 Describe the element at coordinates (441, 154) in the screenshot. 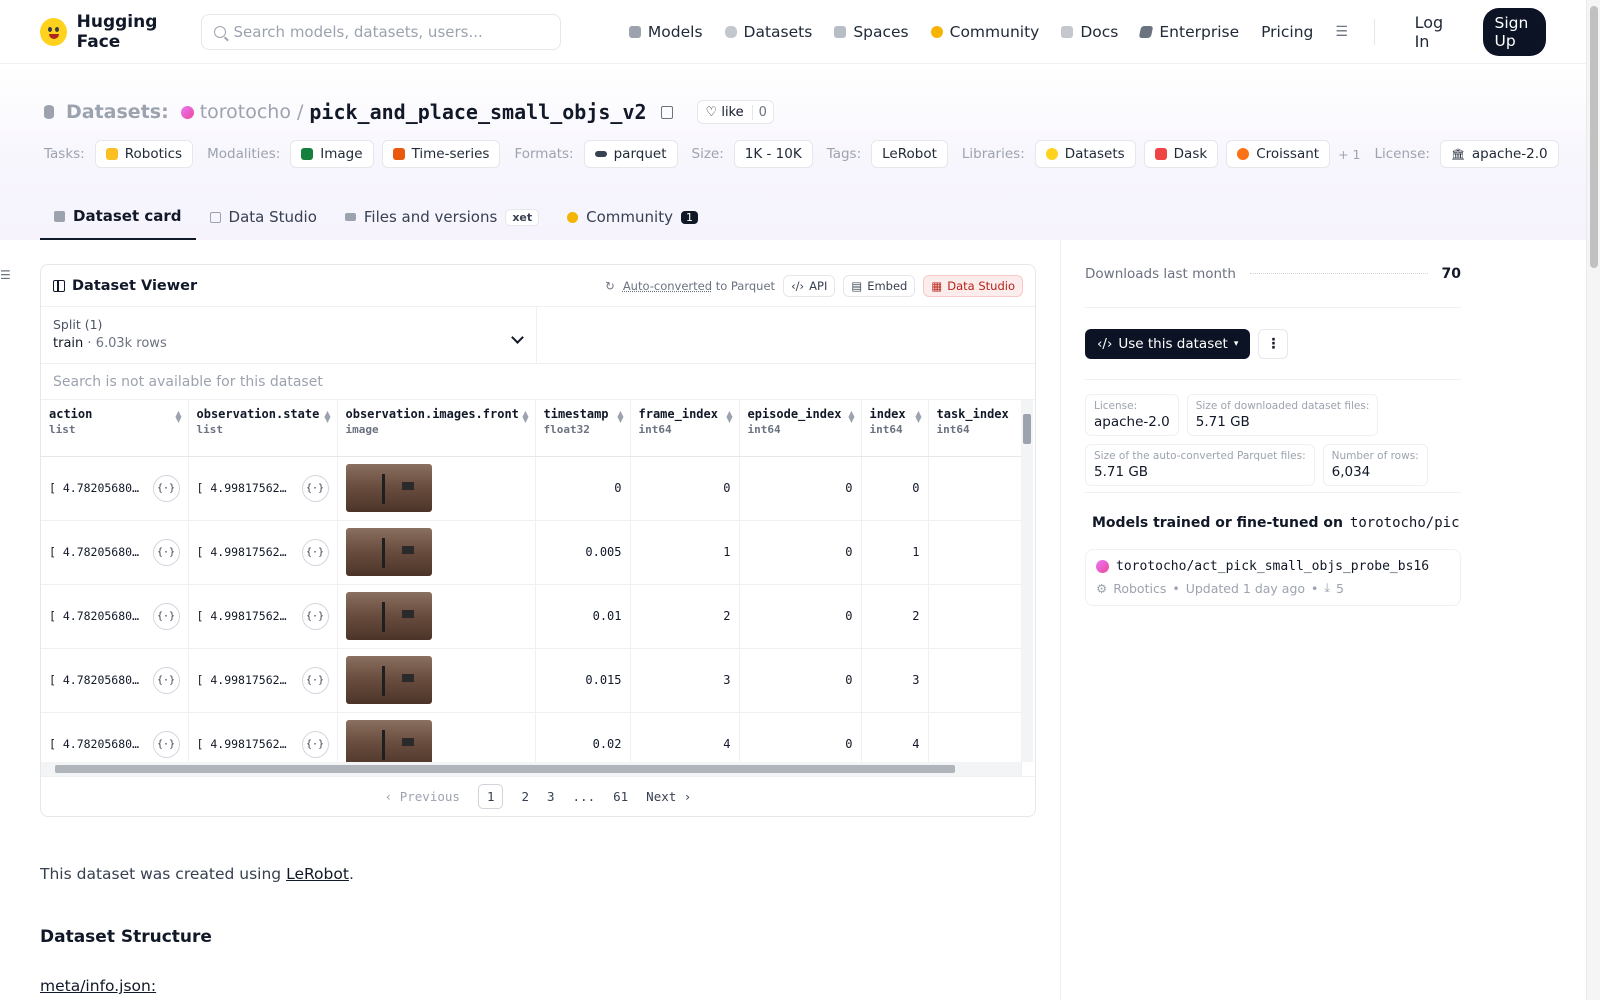

I see `tag-time-series: Time-series` at that location.